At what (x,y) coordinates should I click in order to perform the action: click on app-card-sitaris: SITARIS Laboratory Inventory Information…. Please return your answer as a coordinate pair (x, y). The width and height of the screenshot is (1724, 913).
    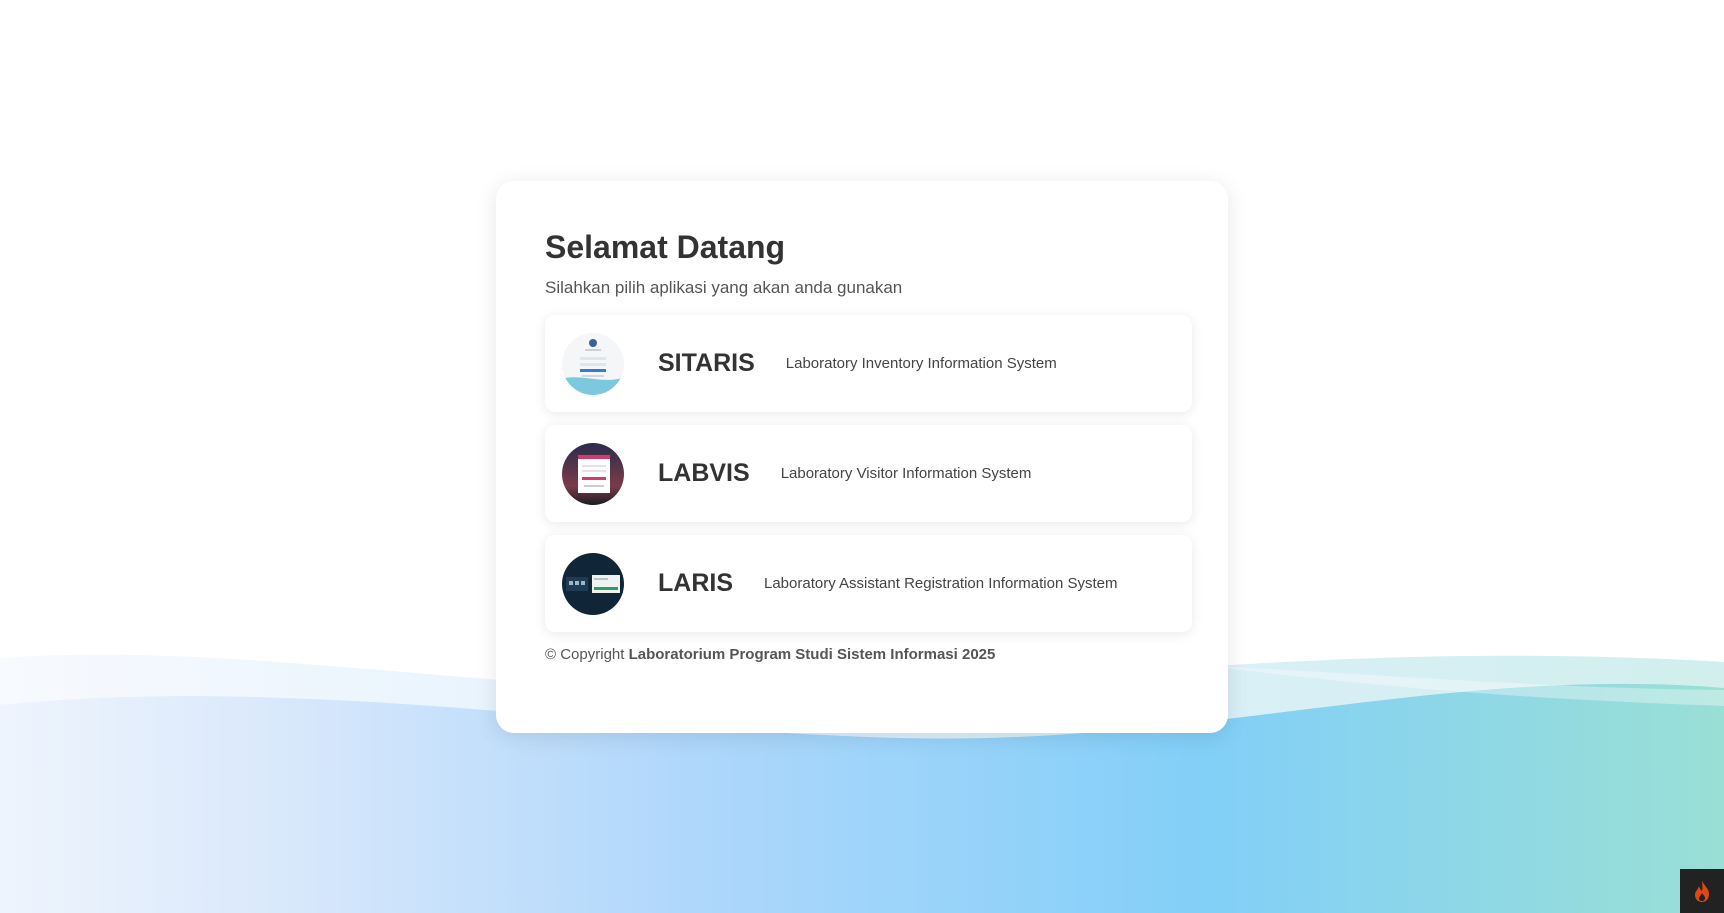
    Looking at the image, I should click on (868, 363).